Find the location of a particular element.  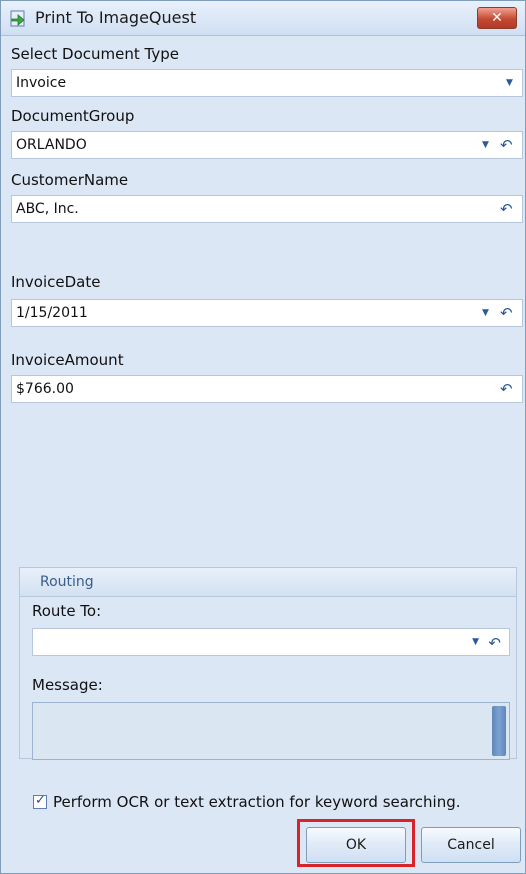

invoice-amount-label: InvoiceAmount is located at coordinates (67, 360).